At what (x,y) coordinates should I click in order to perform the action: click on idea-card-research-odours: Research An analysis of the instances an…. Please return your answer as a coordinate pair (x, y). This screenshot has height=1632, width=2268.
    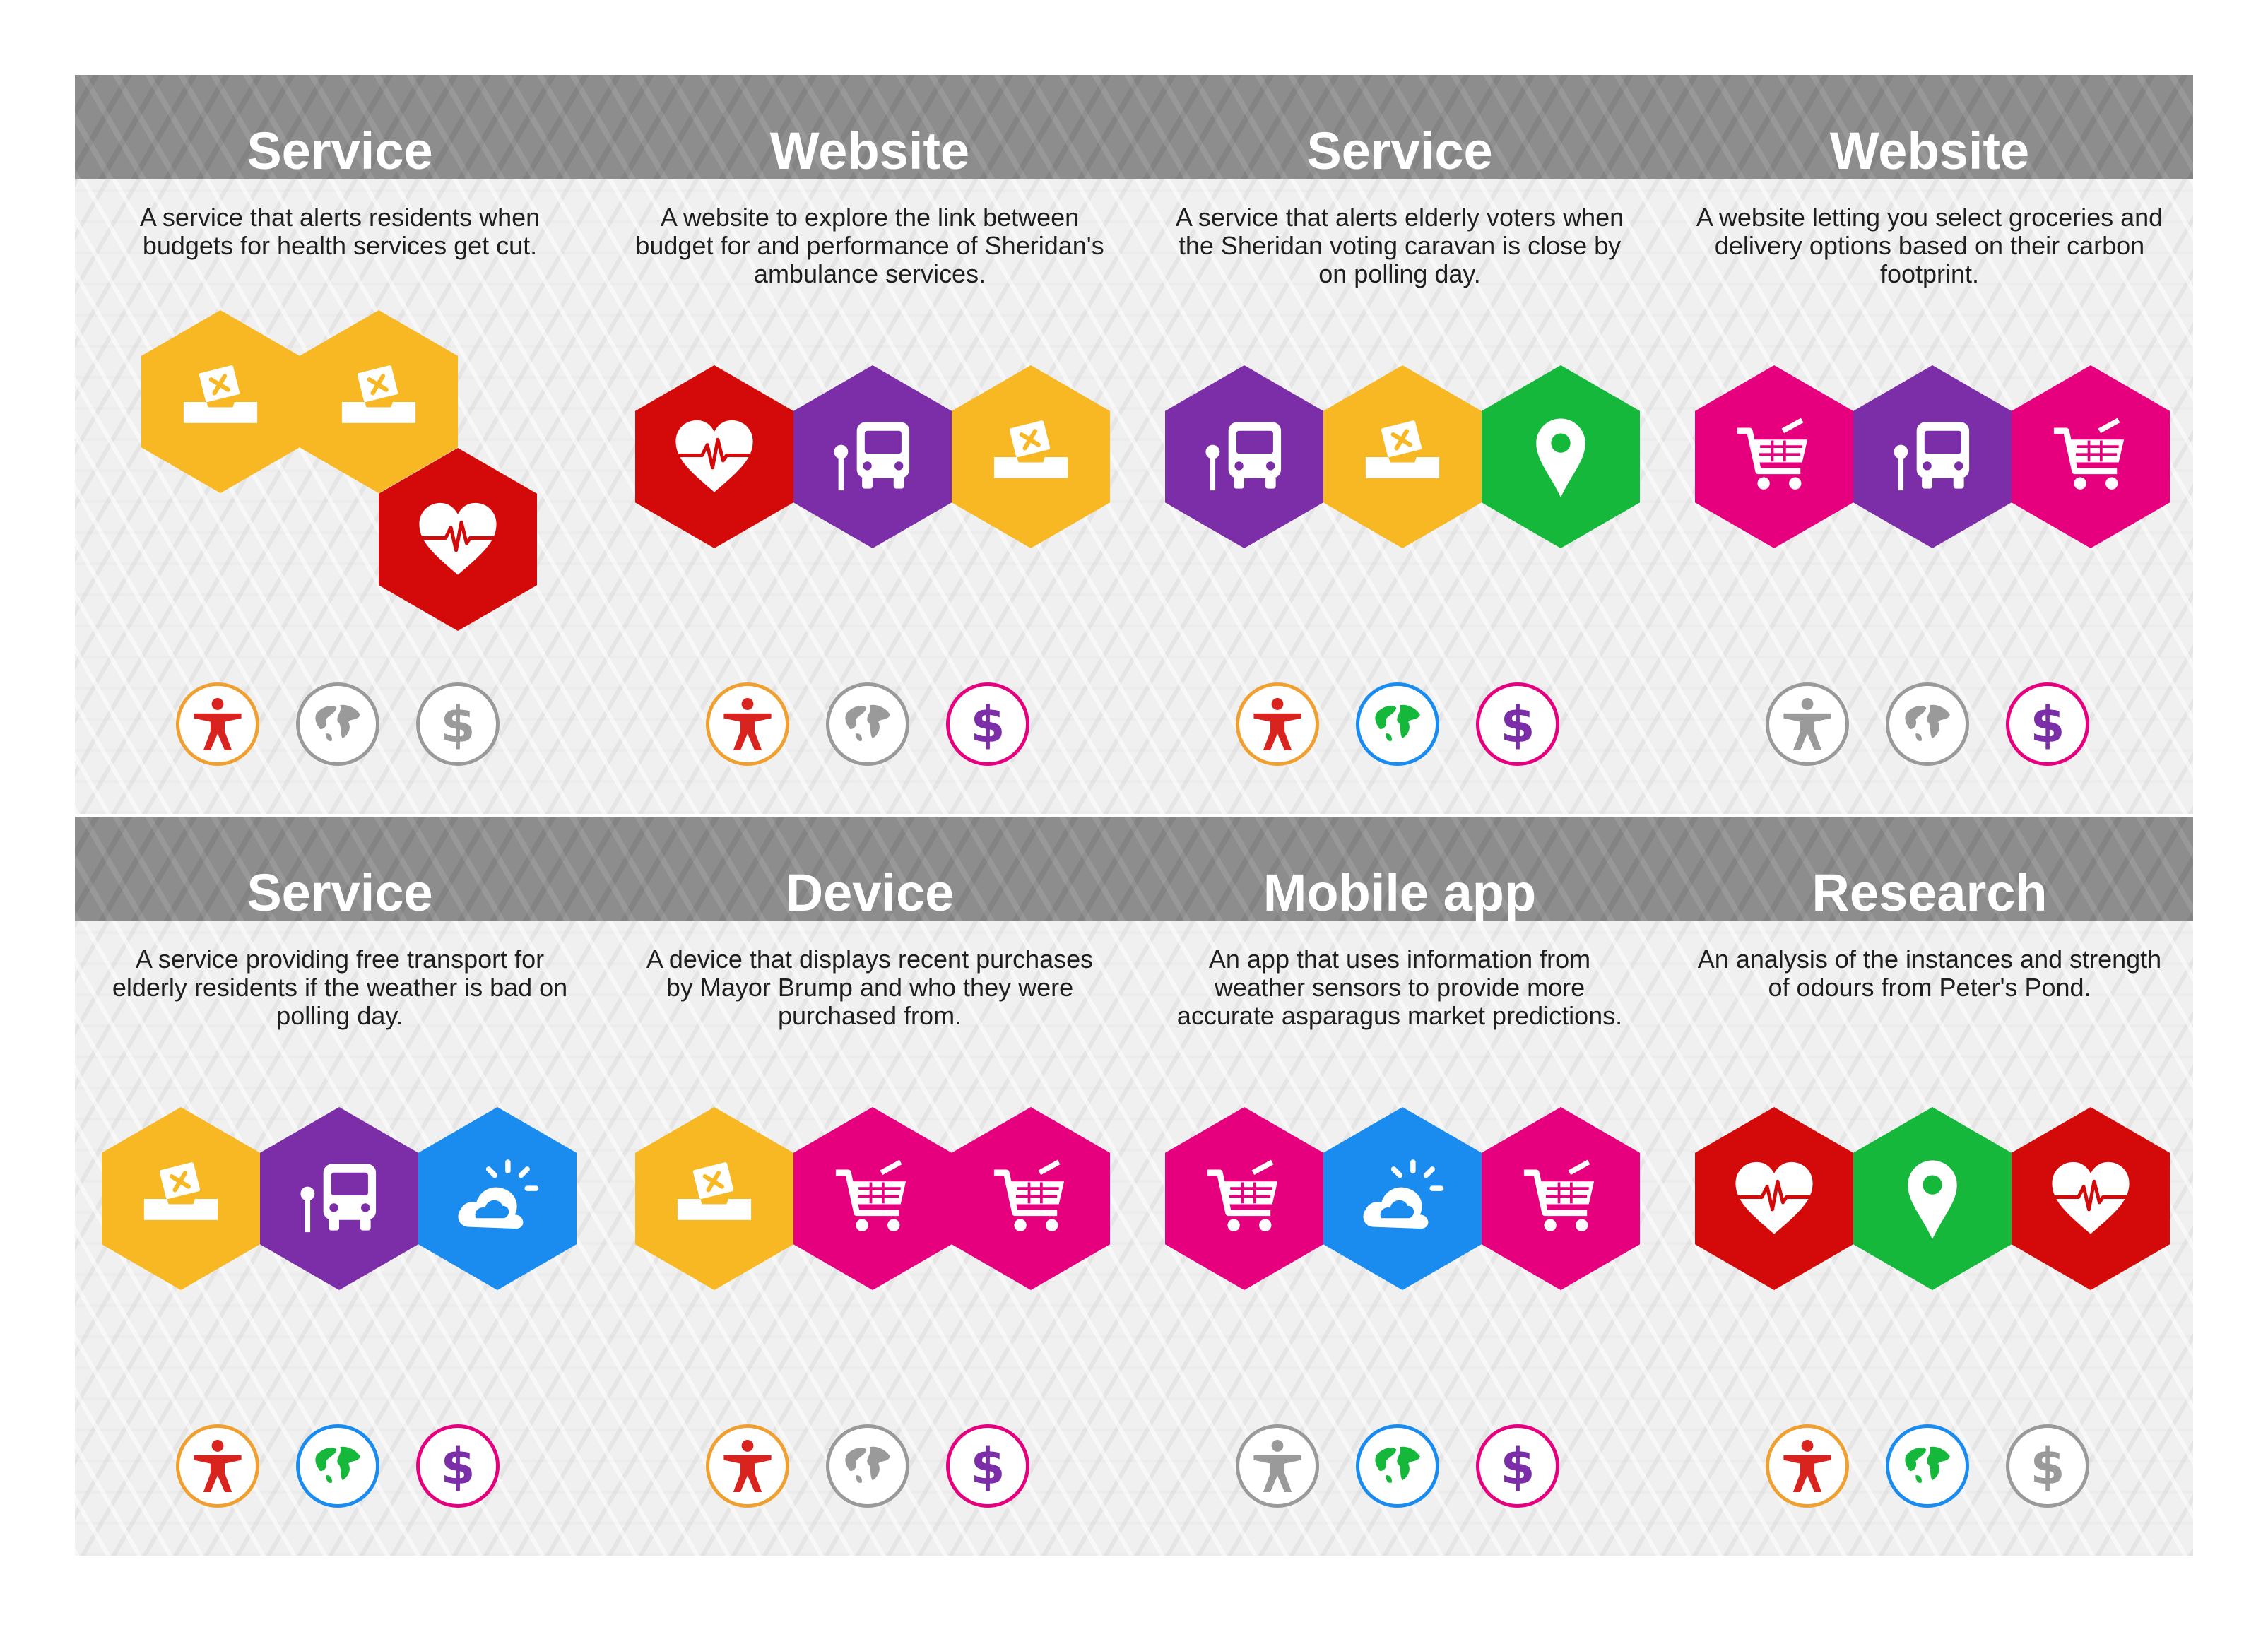
    Looking at the image, I should click on (1930, 1186).